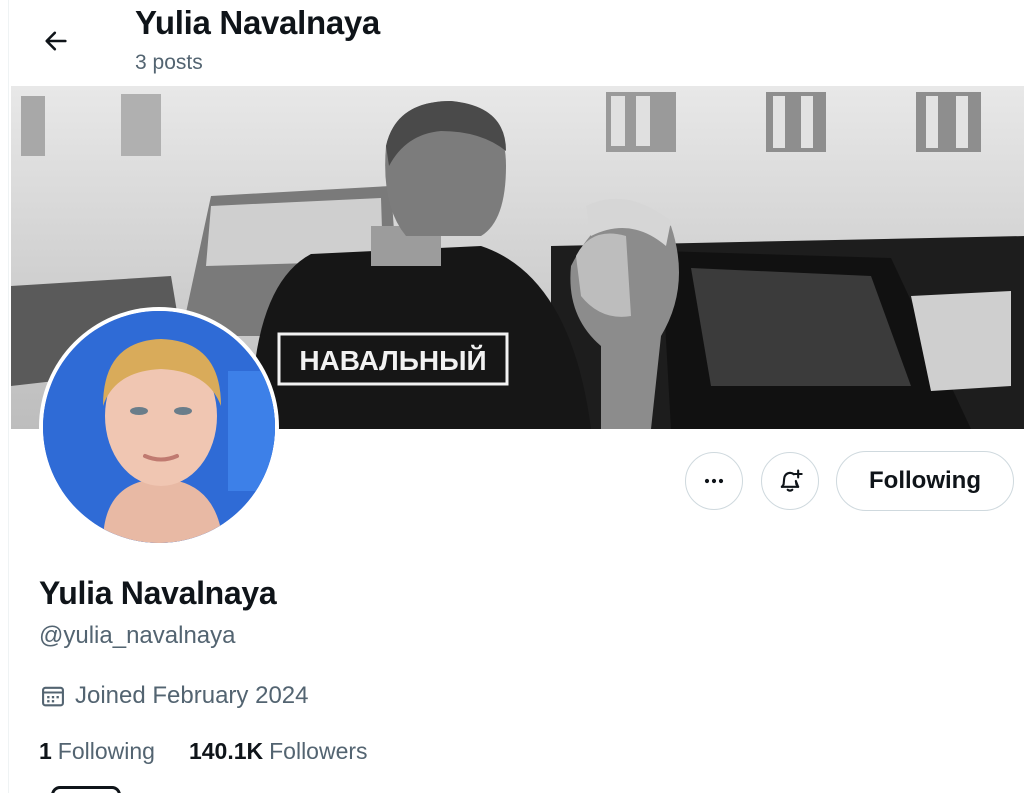 The width and height of the screenshot is (1024, 793). I want to click on following-count: 1, so click(45, 751).